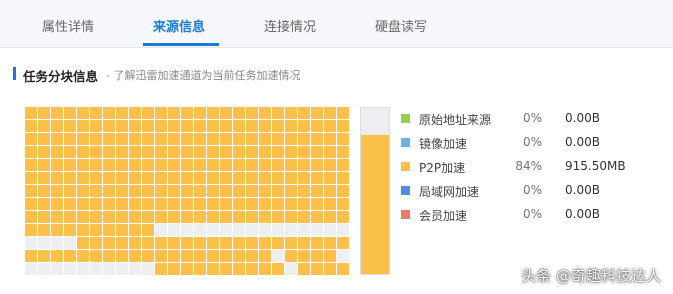 The width and height of the screenshot is (673, 294). What do you see at coordinates (532, 118) in the screenshot?
I see `legend-percent: 0%` at bounding box center [532, 118].